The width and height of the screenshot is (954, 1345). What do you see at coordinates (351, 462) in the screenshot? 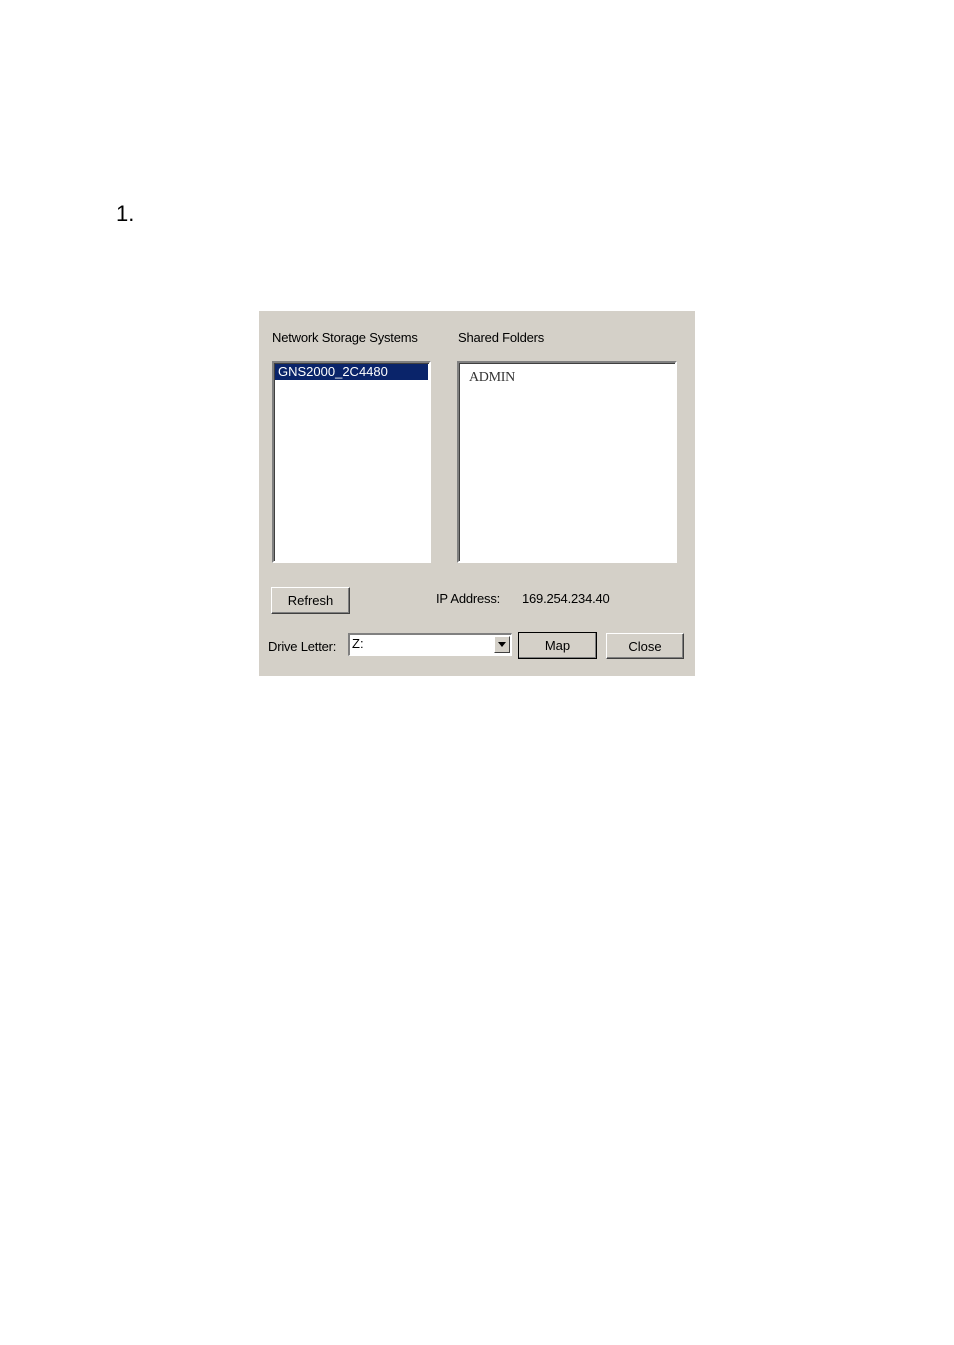
I see `network-storage-listbox: GNS2000_2C4480` at bounding box center [351, 462].